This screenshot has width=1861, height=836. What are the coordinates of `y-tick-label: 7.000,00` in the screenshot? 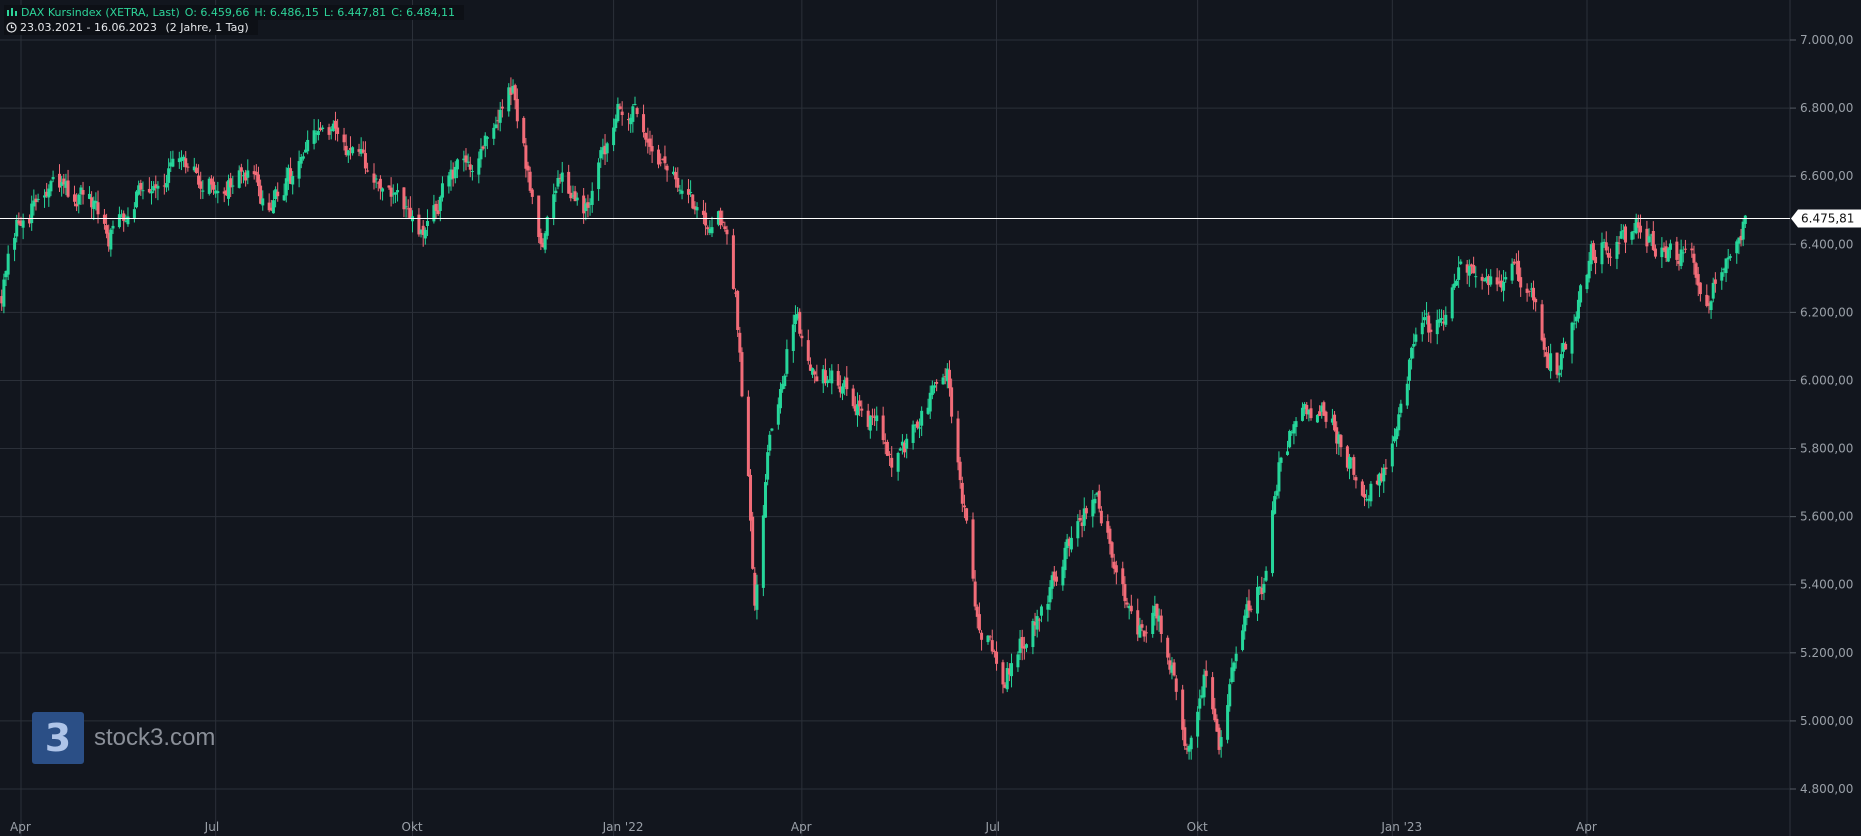 It's located at (1826, 40).